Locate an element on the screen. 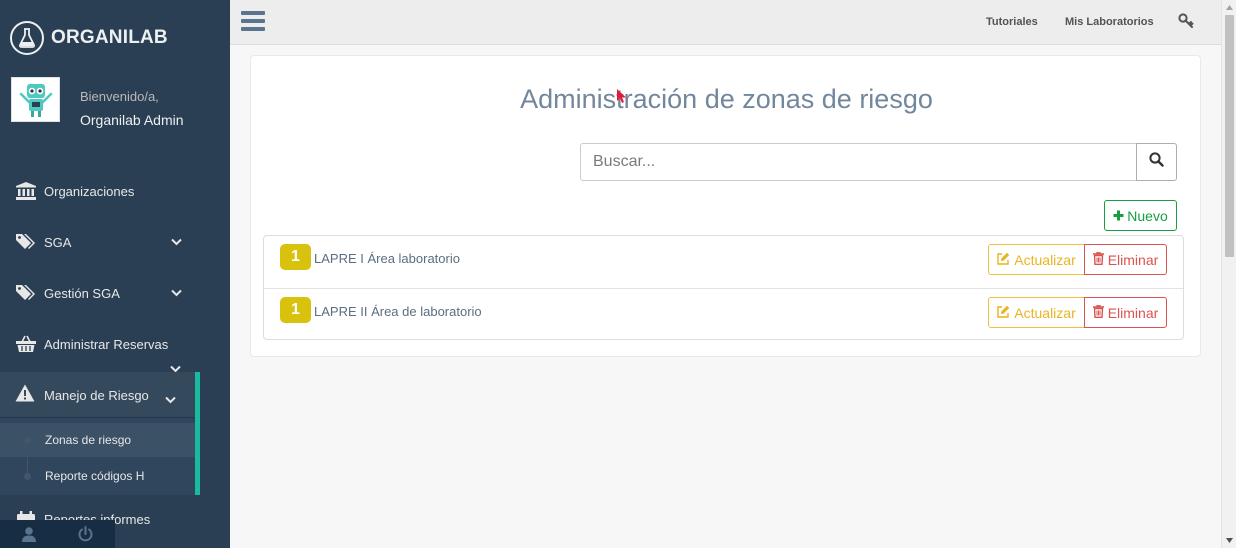  sidebar-item-sga: SGA is located at coordinates (115, 242).